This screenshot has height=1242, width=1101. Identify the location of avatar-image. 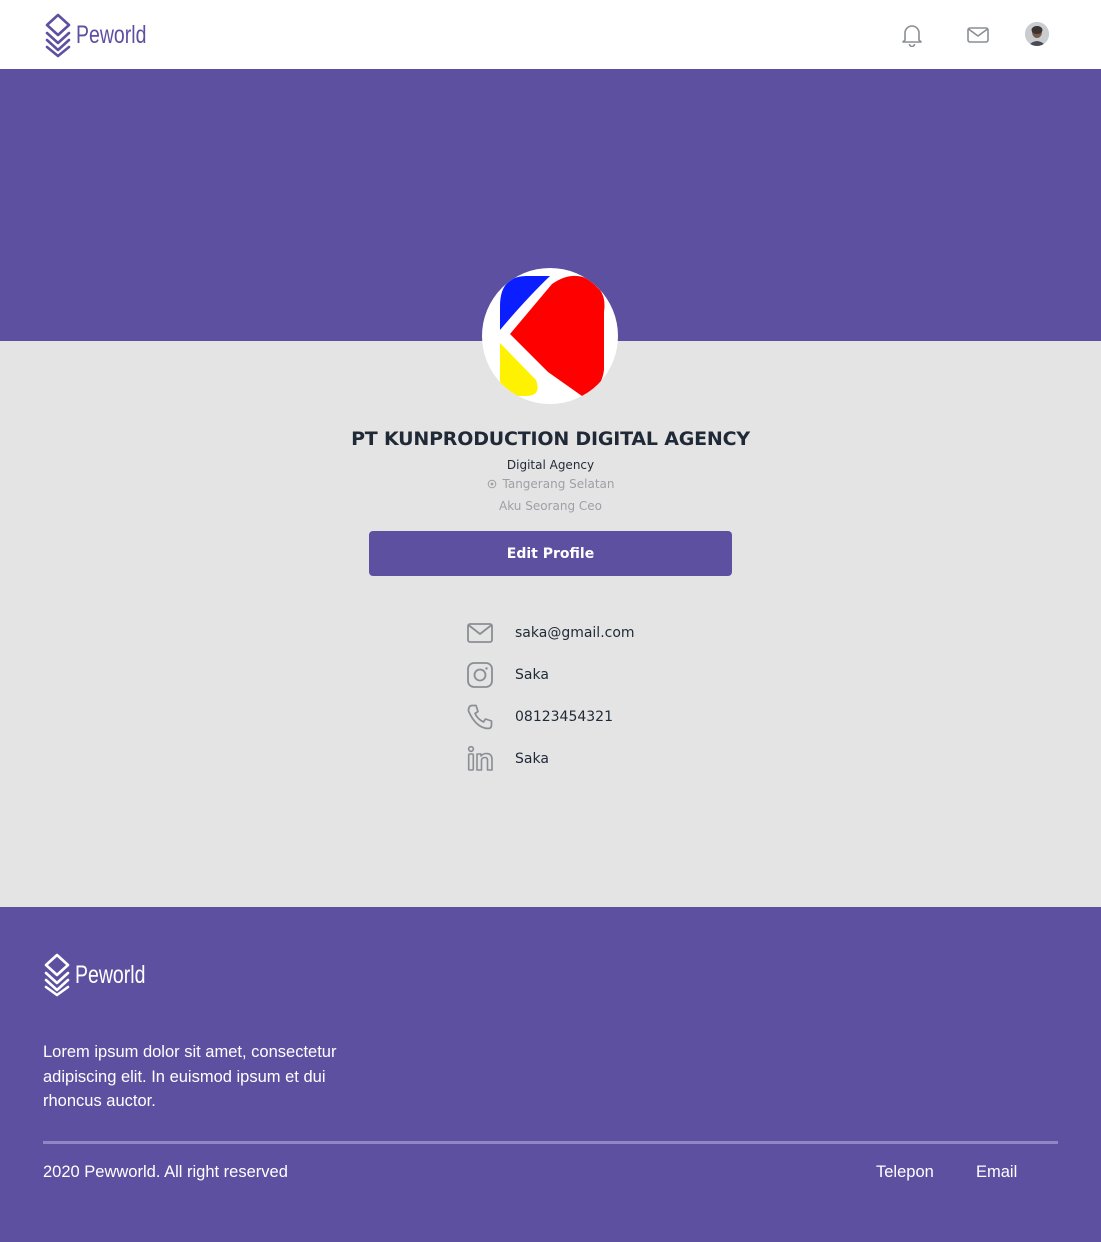
(1037, 34).